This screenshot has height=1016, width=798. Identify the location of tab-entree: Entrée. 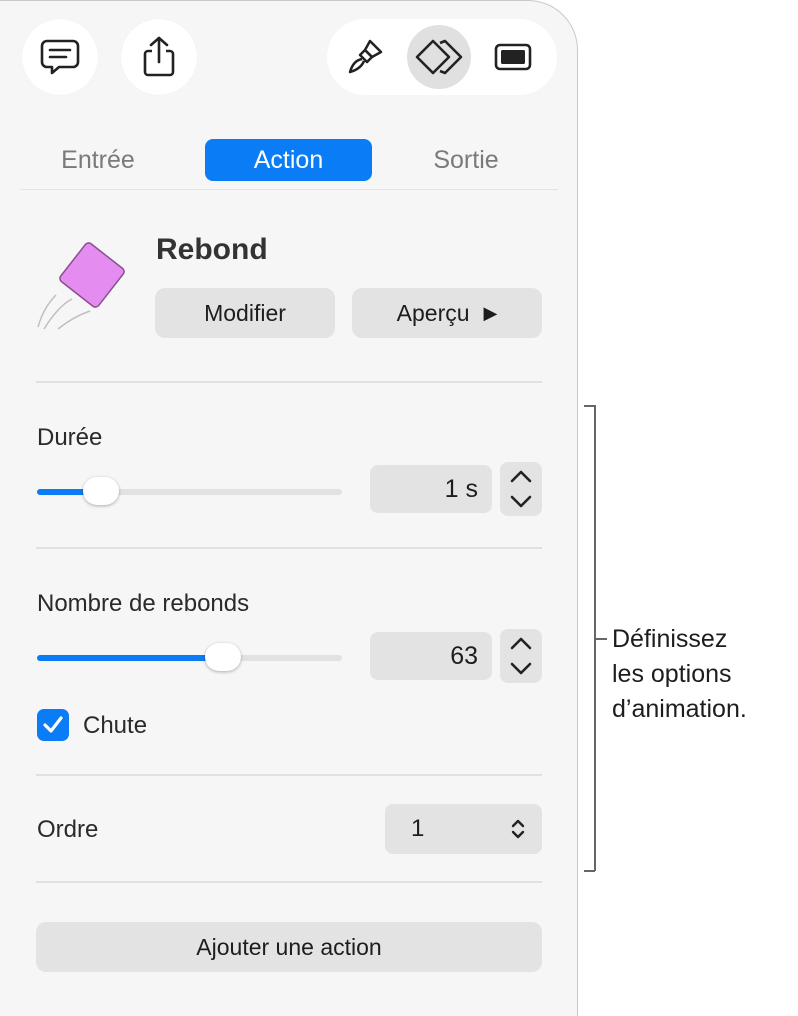
(98, 160).